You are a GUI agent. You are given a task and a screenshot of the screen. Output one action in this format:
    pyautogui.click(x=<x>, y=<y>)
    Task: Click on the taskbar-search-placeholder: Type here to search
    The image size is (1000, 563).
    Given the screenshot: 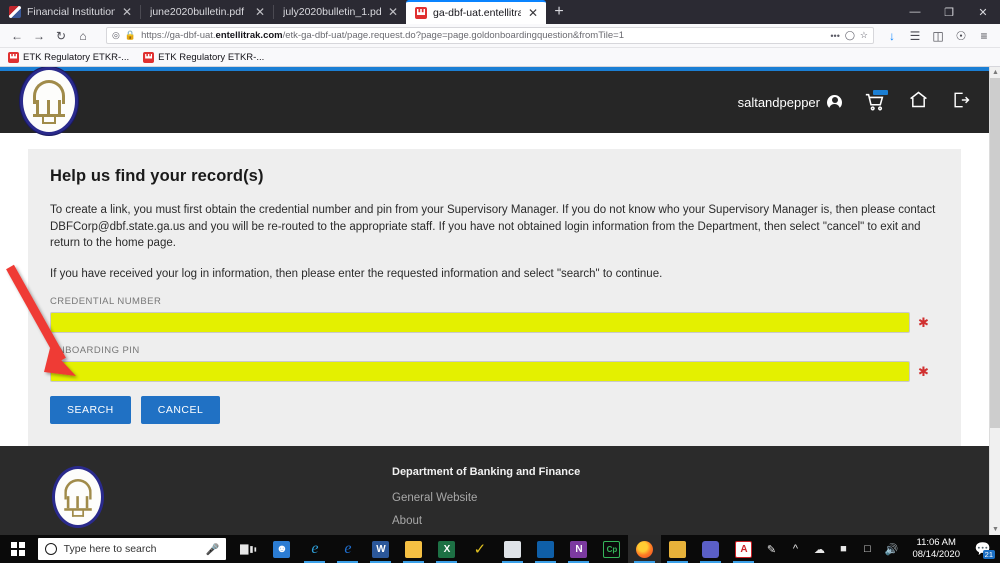 What is the action you would take?
    pyautogui.click(x=110, y=549)
    